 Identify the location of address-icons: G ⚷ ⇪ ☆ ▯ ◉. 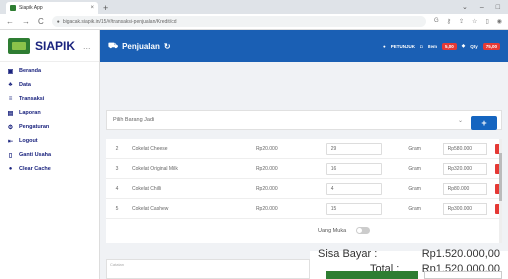
(468, 21).